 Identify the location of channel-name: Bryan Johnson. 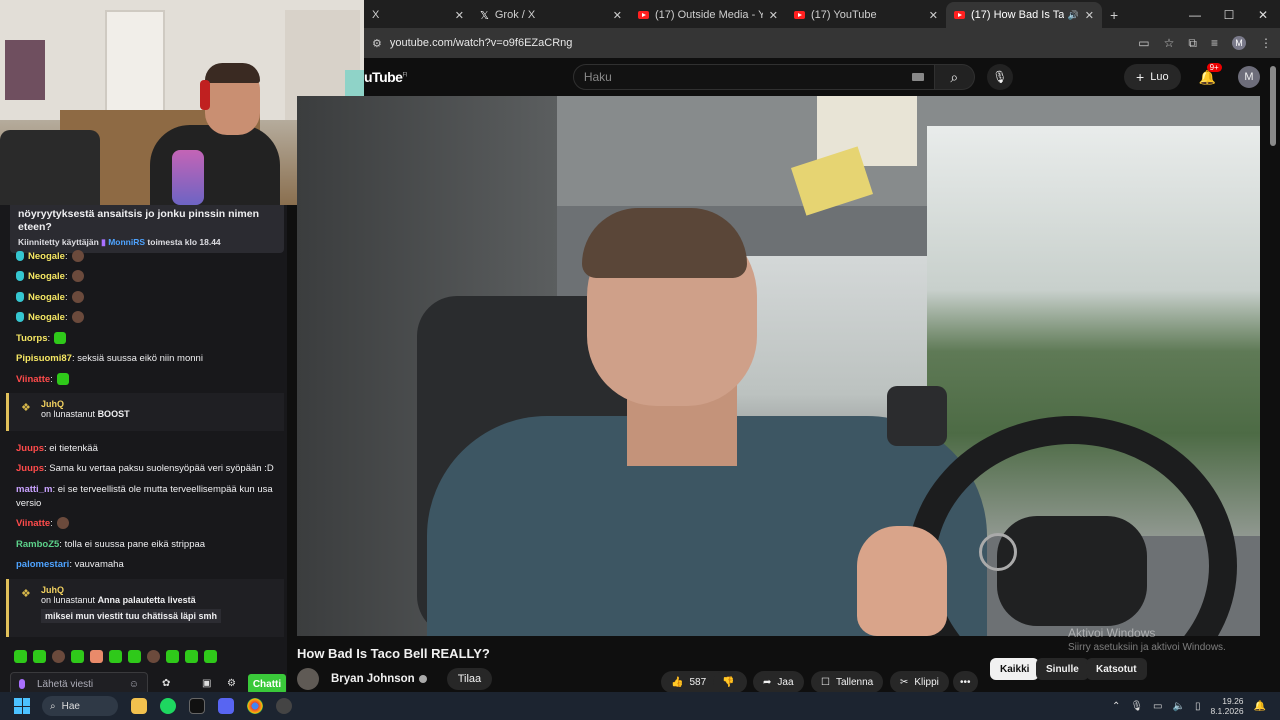
(373, 679).